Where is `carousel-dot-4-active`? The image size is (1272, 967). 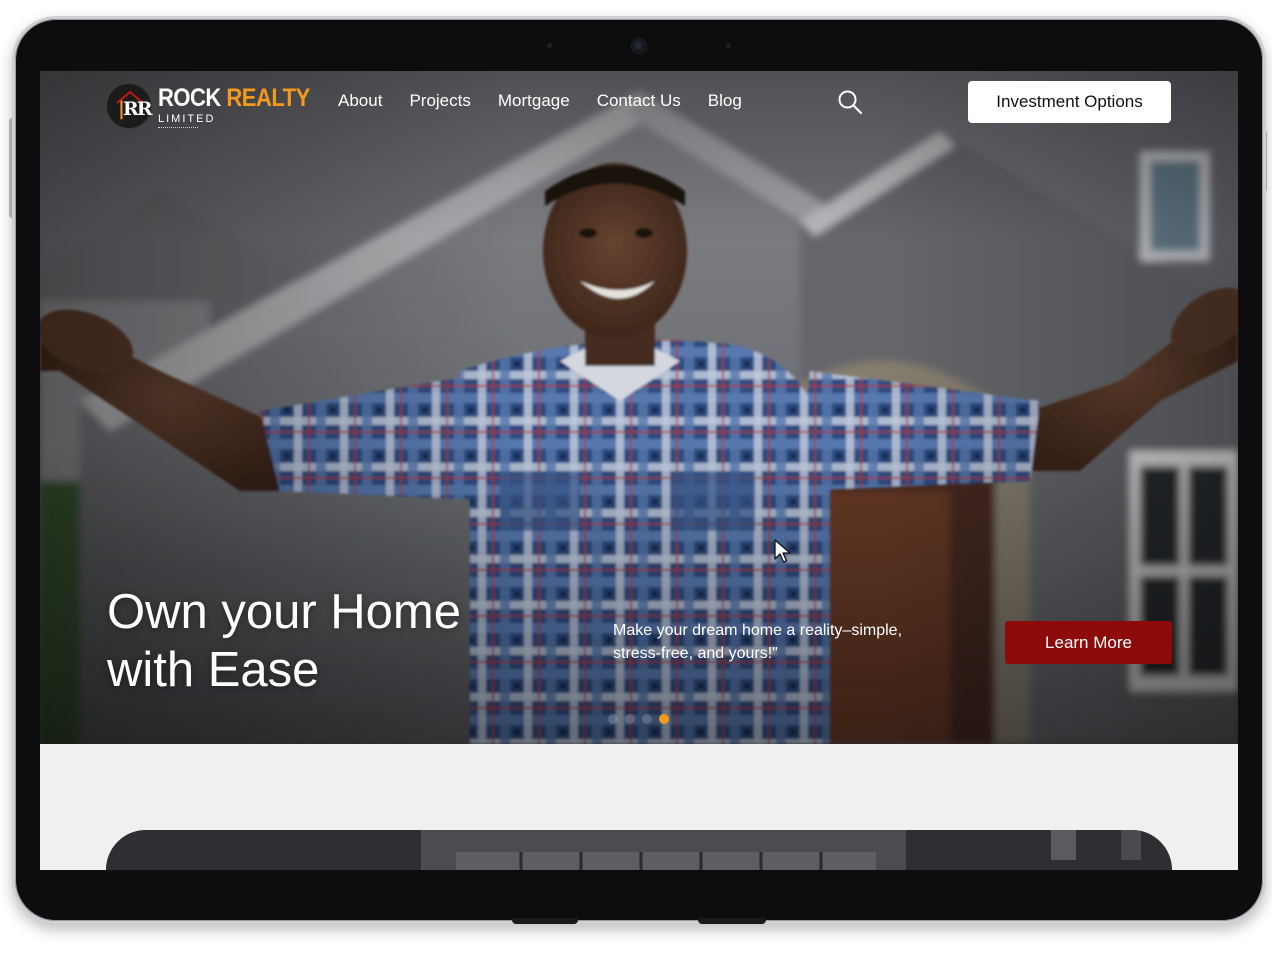 carousel-dot-4-active is located at coordinates (664, 719).